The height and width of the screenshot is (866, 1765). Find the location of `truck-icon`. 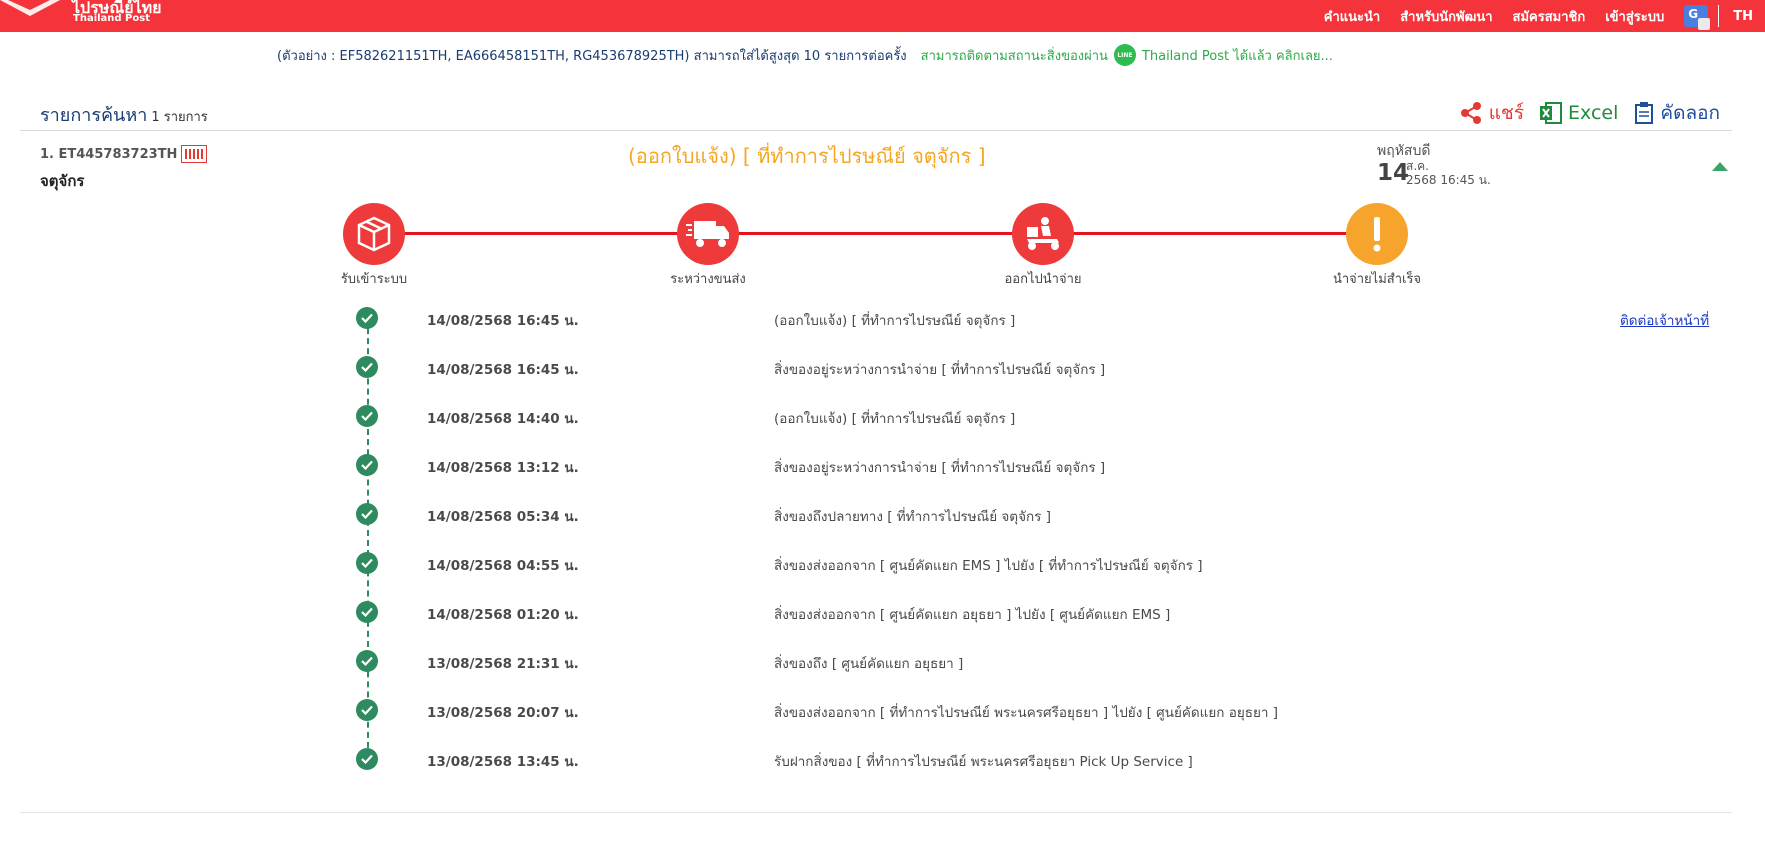

truck-icon is located at coordinates (707, 234).